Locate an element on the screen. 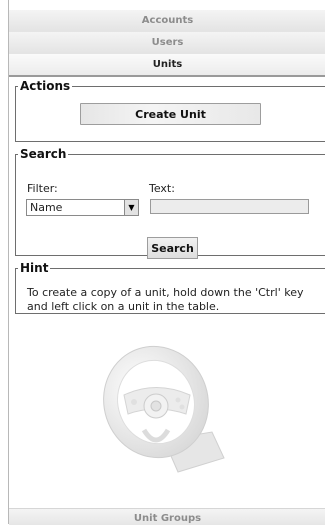  filter-select: Name ▼ is located at coordinates (82, 207).